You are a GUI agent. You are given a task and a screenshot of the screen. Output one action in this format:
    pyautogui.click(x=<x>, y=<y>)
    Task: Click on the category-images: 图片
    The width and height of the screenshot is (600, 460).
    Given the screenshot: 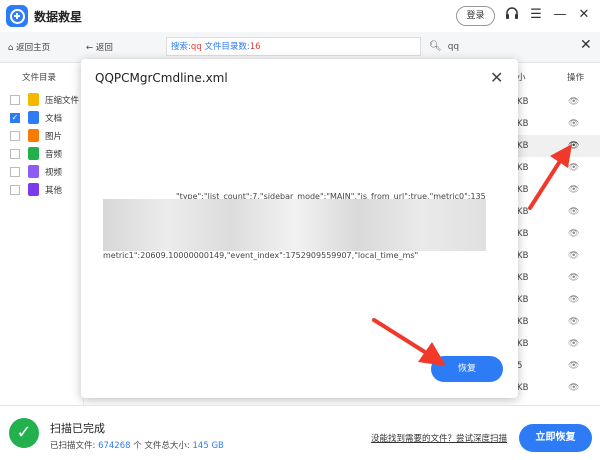 What is the action you would take?
    pyautogui.click(x=41, y=136)
    